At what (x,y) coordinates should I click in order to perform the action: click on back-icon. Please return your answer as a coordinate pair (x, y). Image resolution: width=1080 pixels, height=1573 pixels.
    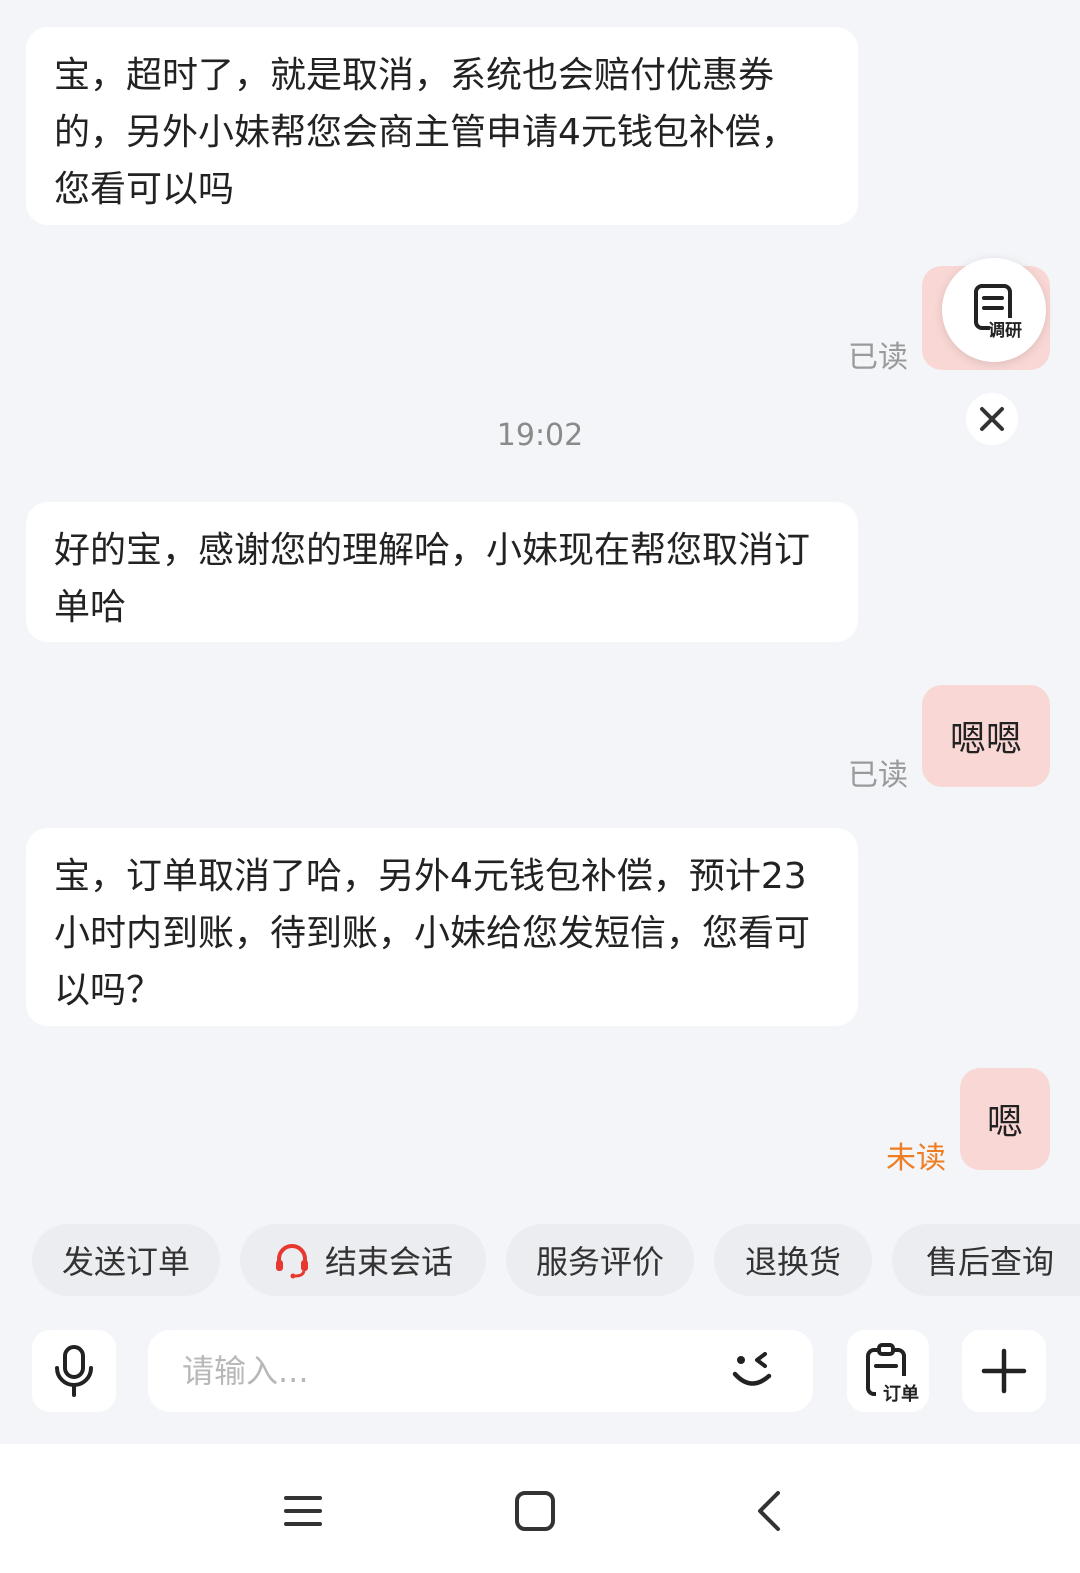
    Looking at the image, I should click on (769, 1511).